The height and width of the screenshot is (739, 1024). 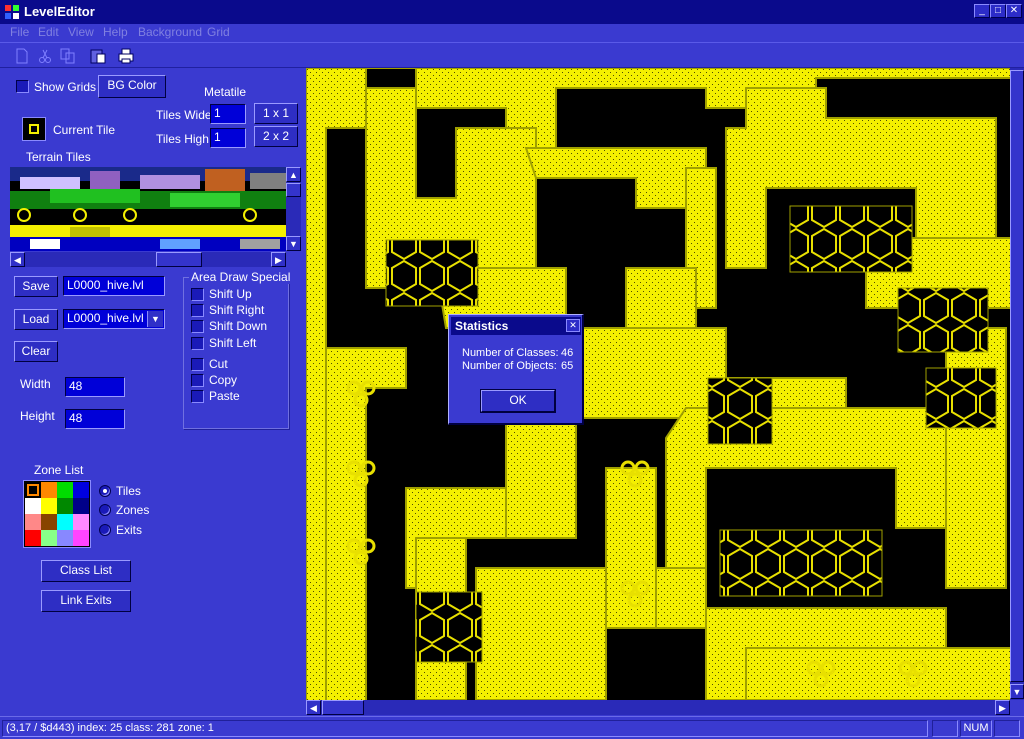 I want to click on zone-list-grid, so click(x=57, y=514).